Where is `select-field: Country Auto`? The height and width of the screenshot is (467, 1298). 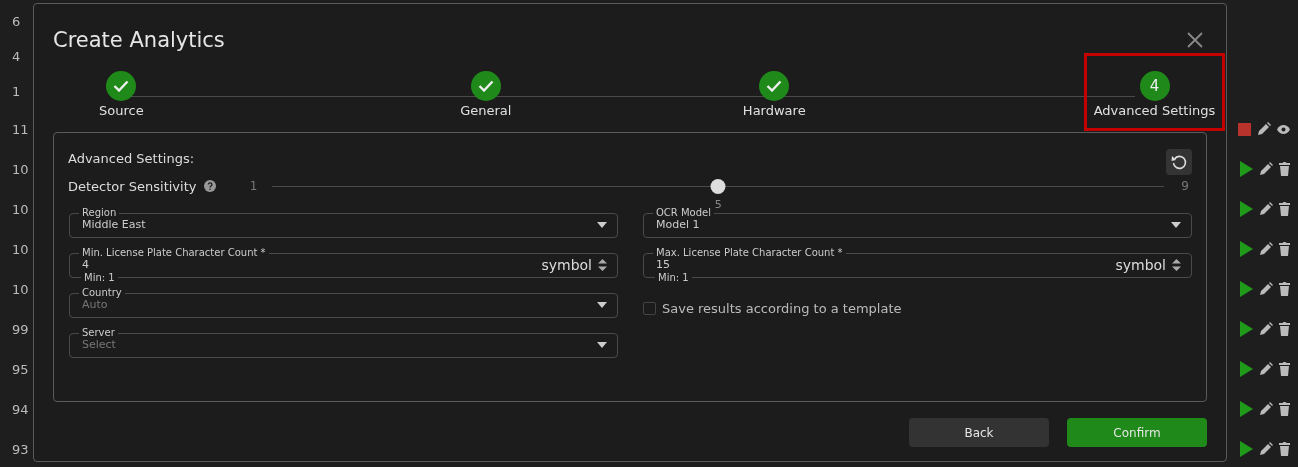
select-field: Country Auto is located at coordinates (343, 303).